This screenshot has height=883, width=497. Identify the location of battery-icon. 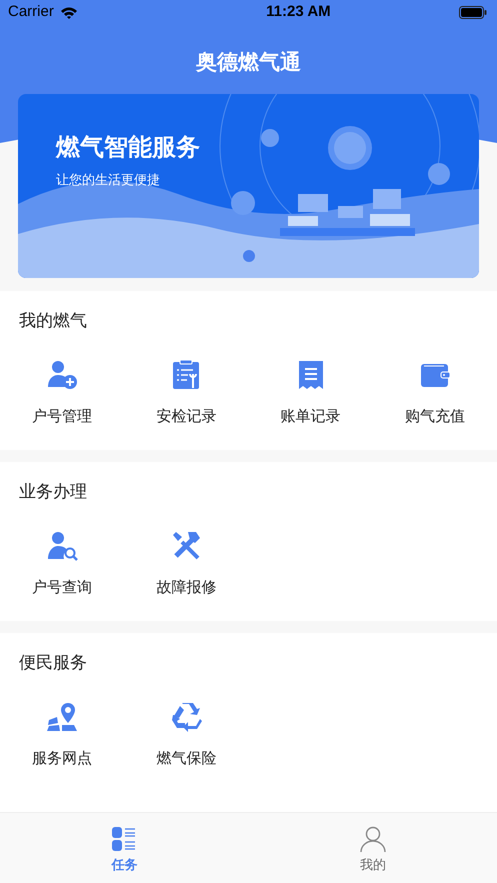
(472, 12).